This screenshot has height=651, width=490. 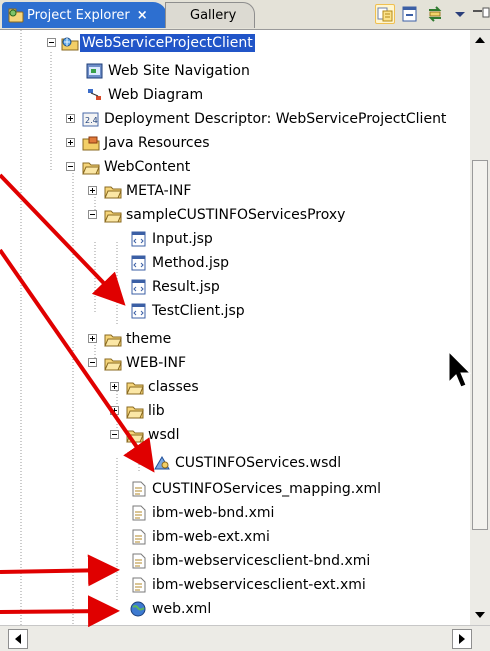 I want to click on close-icon: ×, so click(x=142, y=15).